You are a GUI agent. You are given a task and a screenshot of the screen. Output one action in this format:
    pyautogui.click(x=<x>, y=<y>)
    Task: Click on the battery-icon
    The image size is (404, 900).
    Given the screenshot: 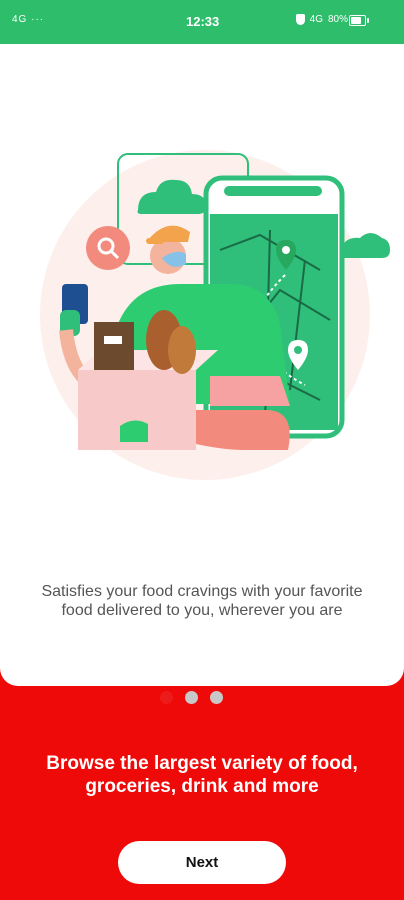 What is the action you would take?
    pyautogui.click(x=359, y=20)
    